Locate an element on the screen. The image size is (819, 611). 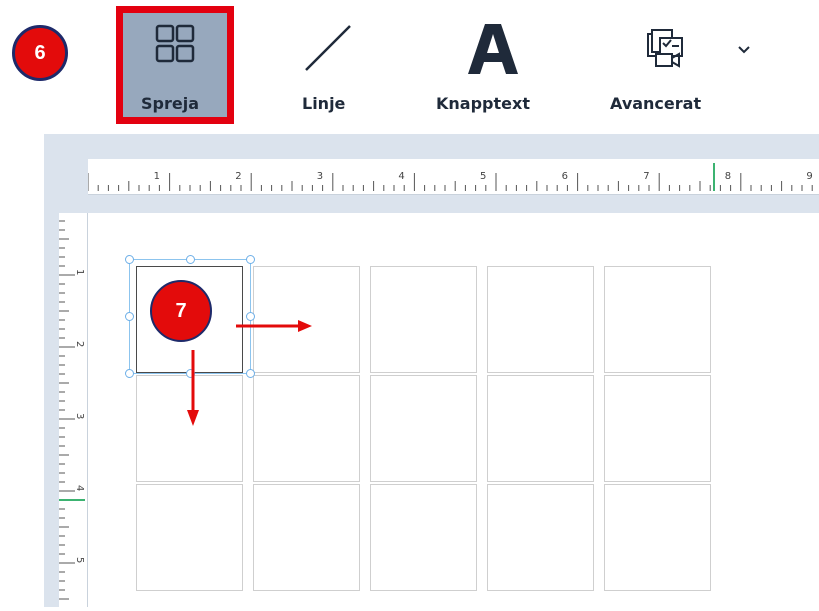
down-arrow-head is located at coordinates (193, 418).